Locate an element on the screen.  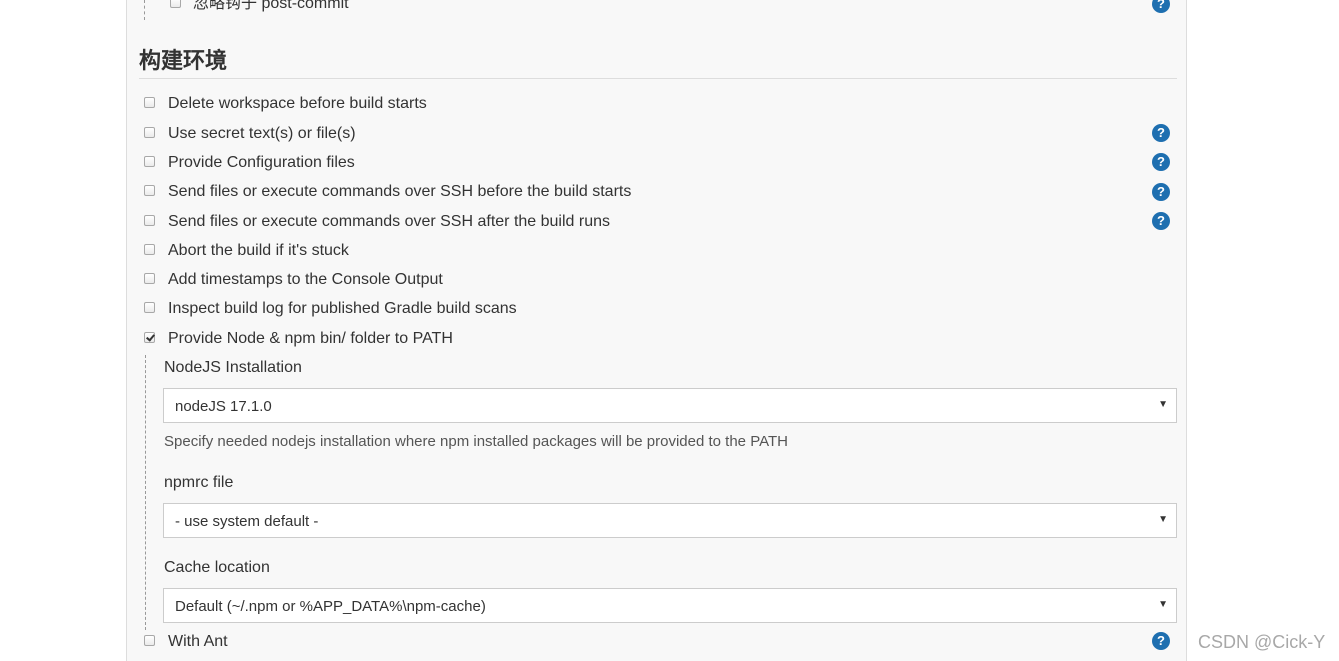
ignore-post-commit-hook-checkbox is located at coordinates (175, 4).